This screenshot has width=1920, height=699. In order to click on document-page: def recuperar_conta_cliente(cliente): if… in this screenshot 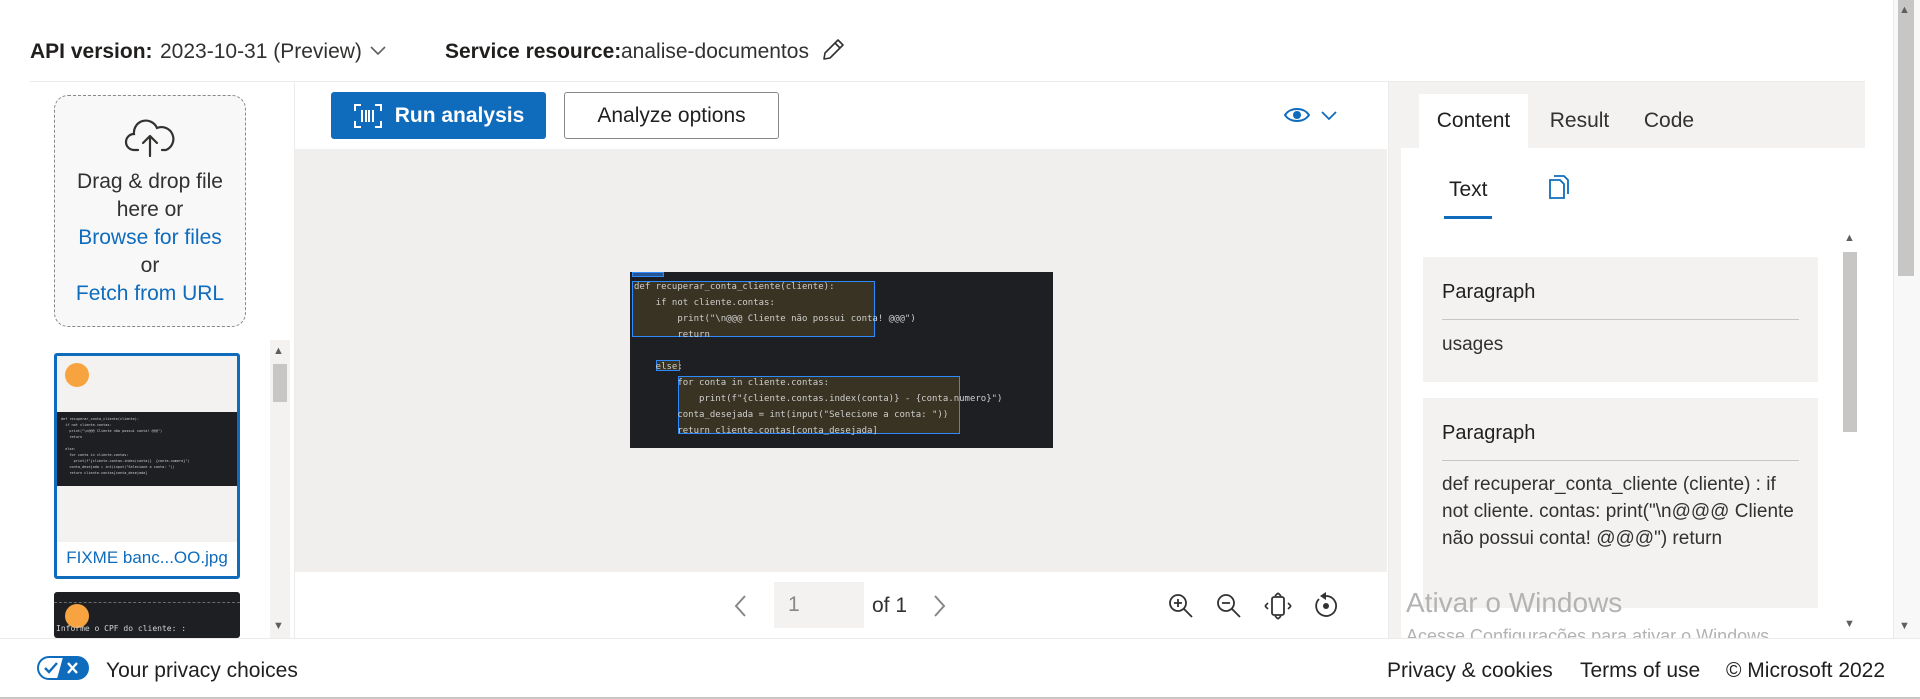, I will do `click(841, 360)`.